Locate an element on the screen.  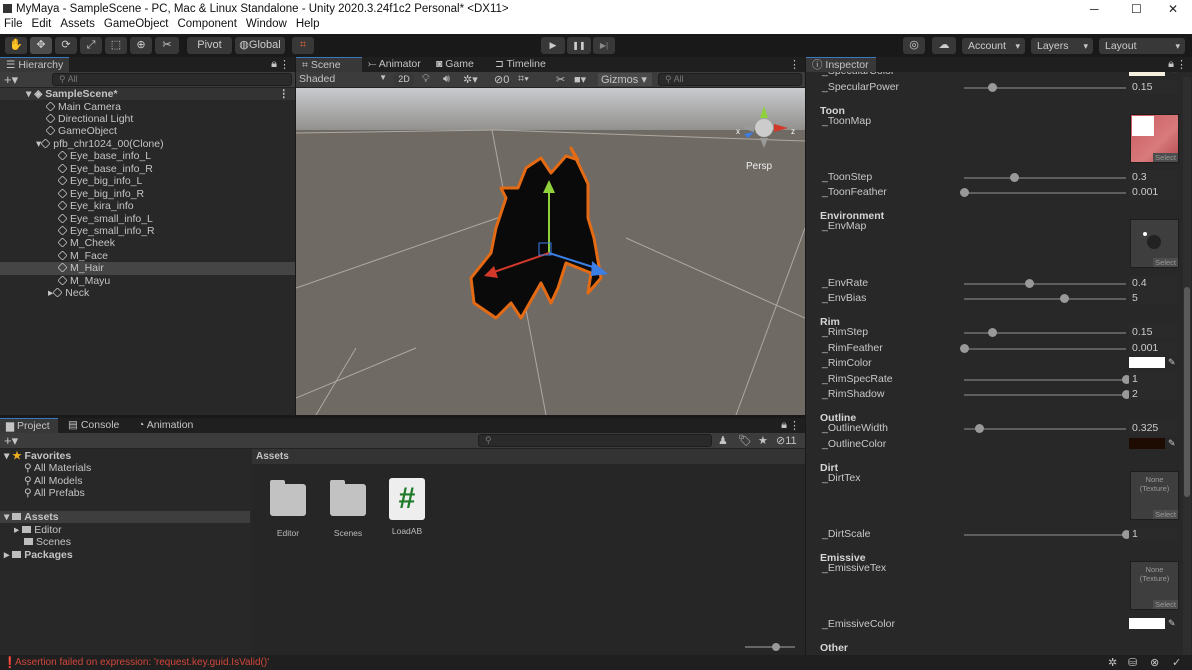
cache-icon: ⛁ is located at coordinates (1132, 662).